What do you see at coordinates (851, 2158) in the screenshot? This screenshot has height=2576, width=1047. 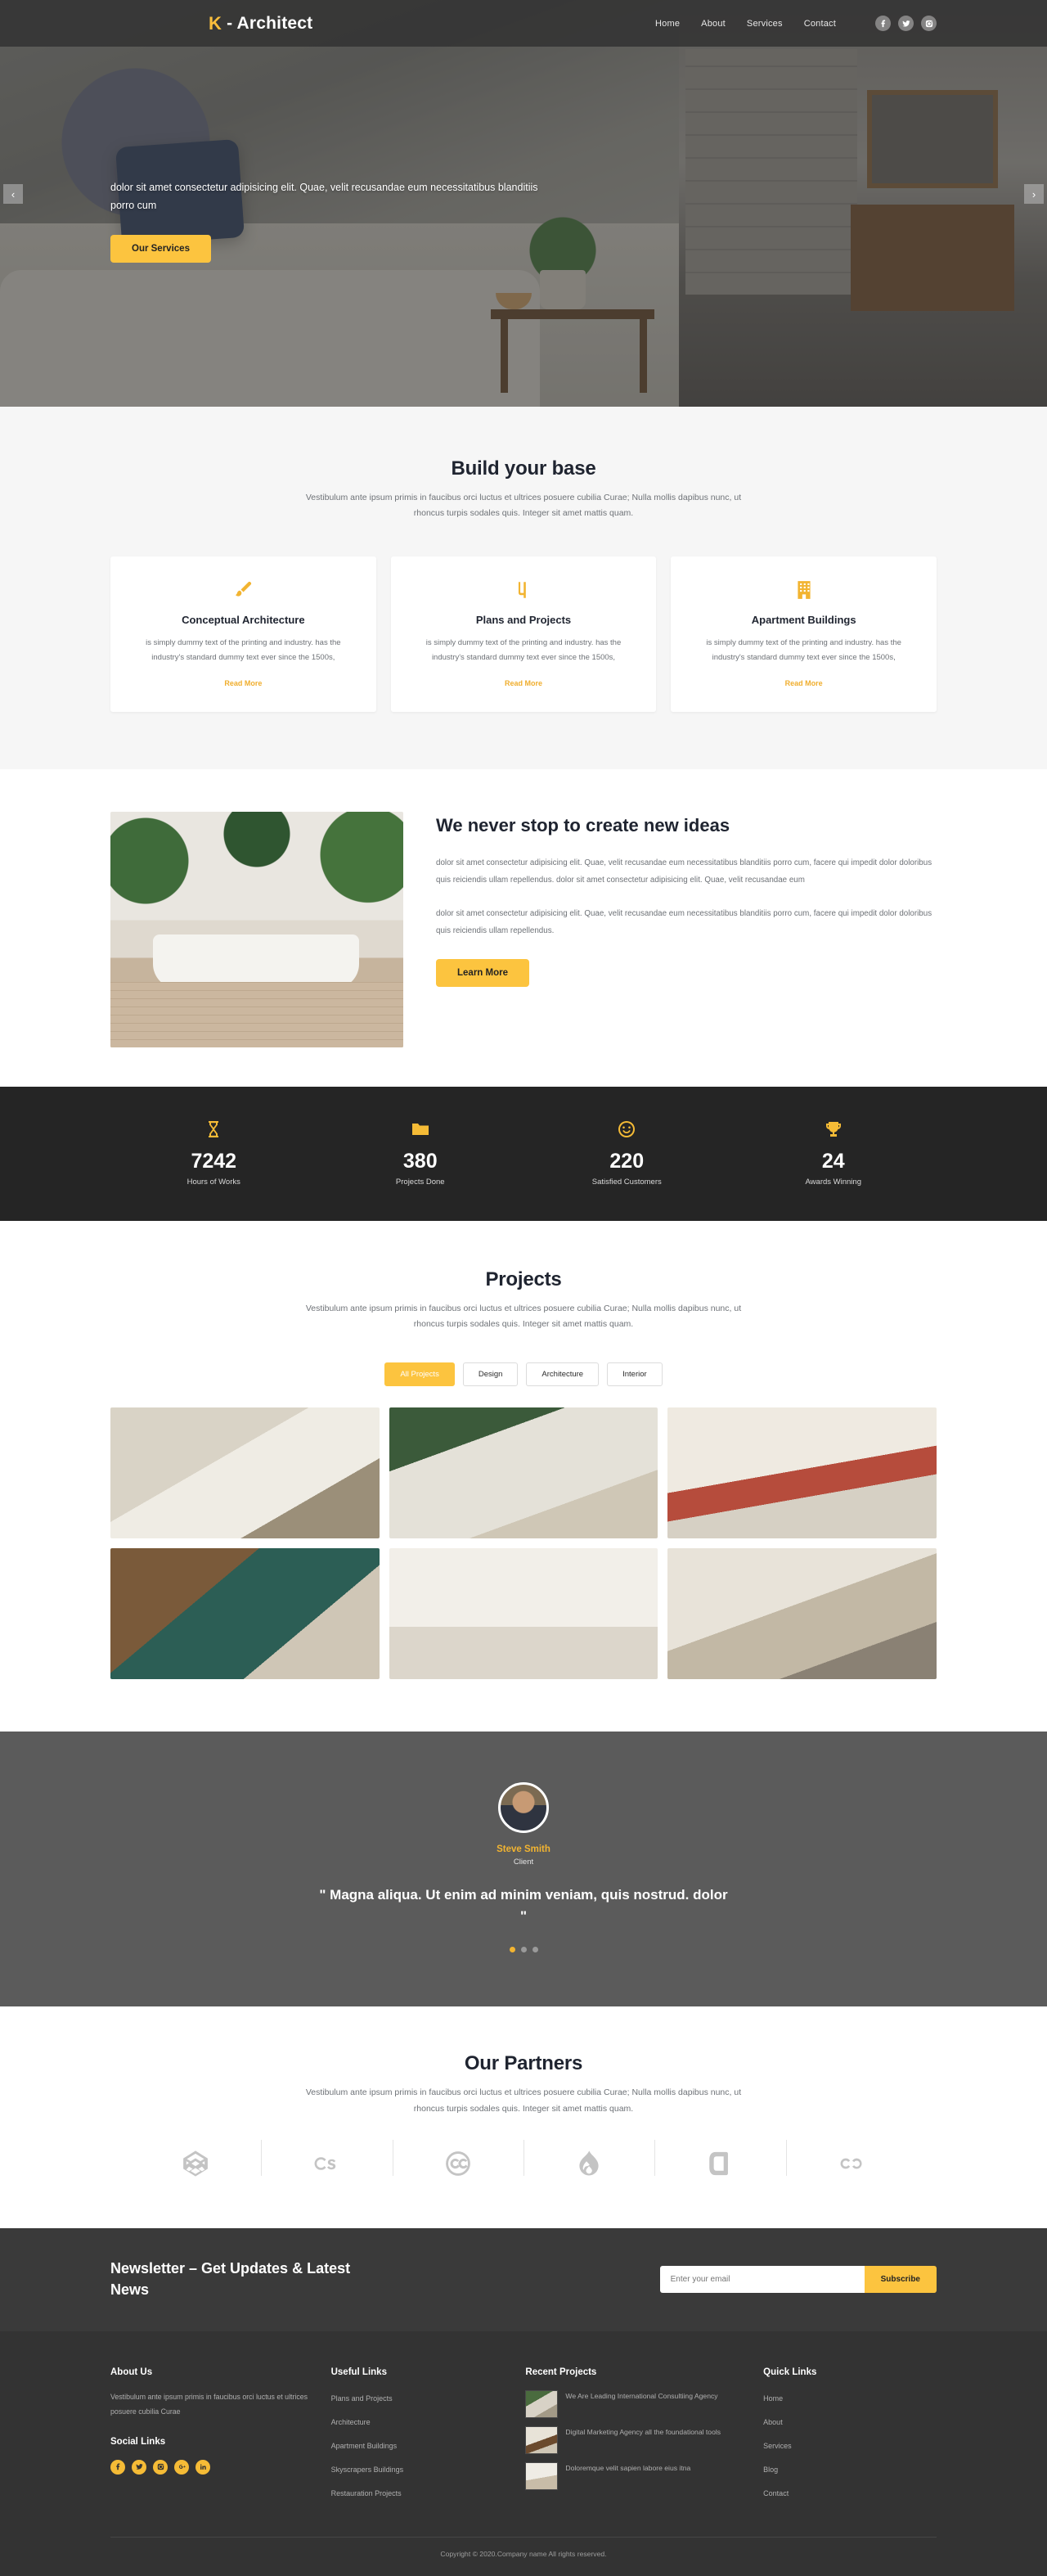 I see `cloudscale-logo-icon` at bounding box center [851, 2158].